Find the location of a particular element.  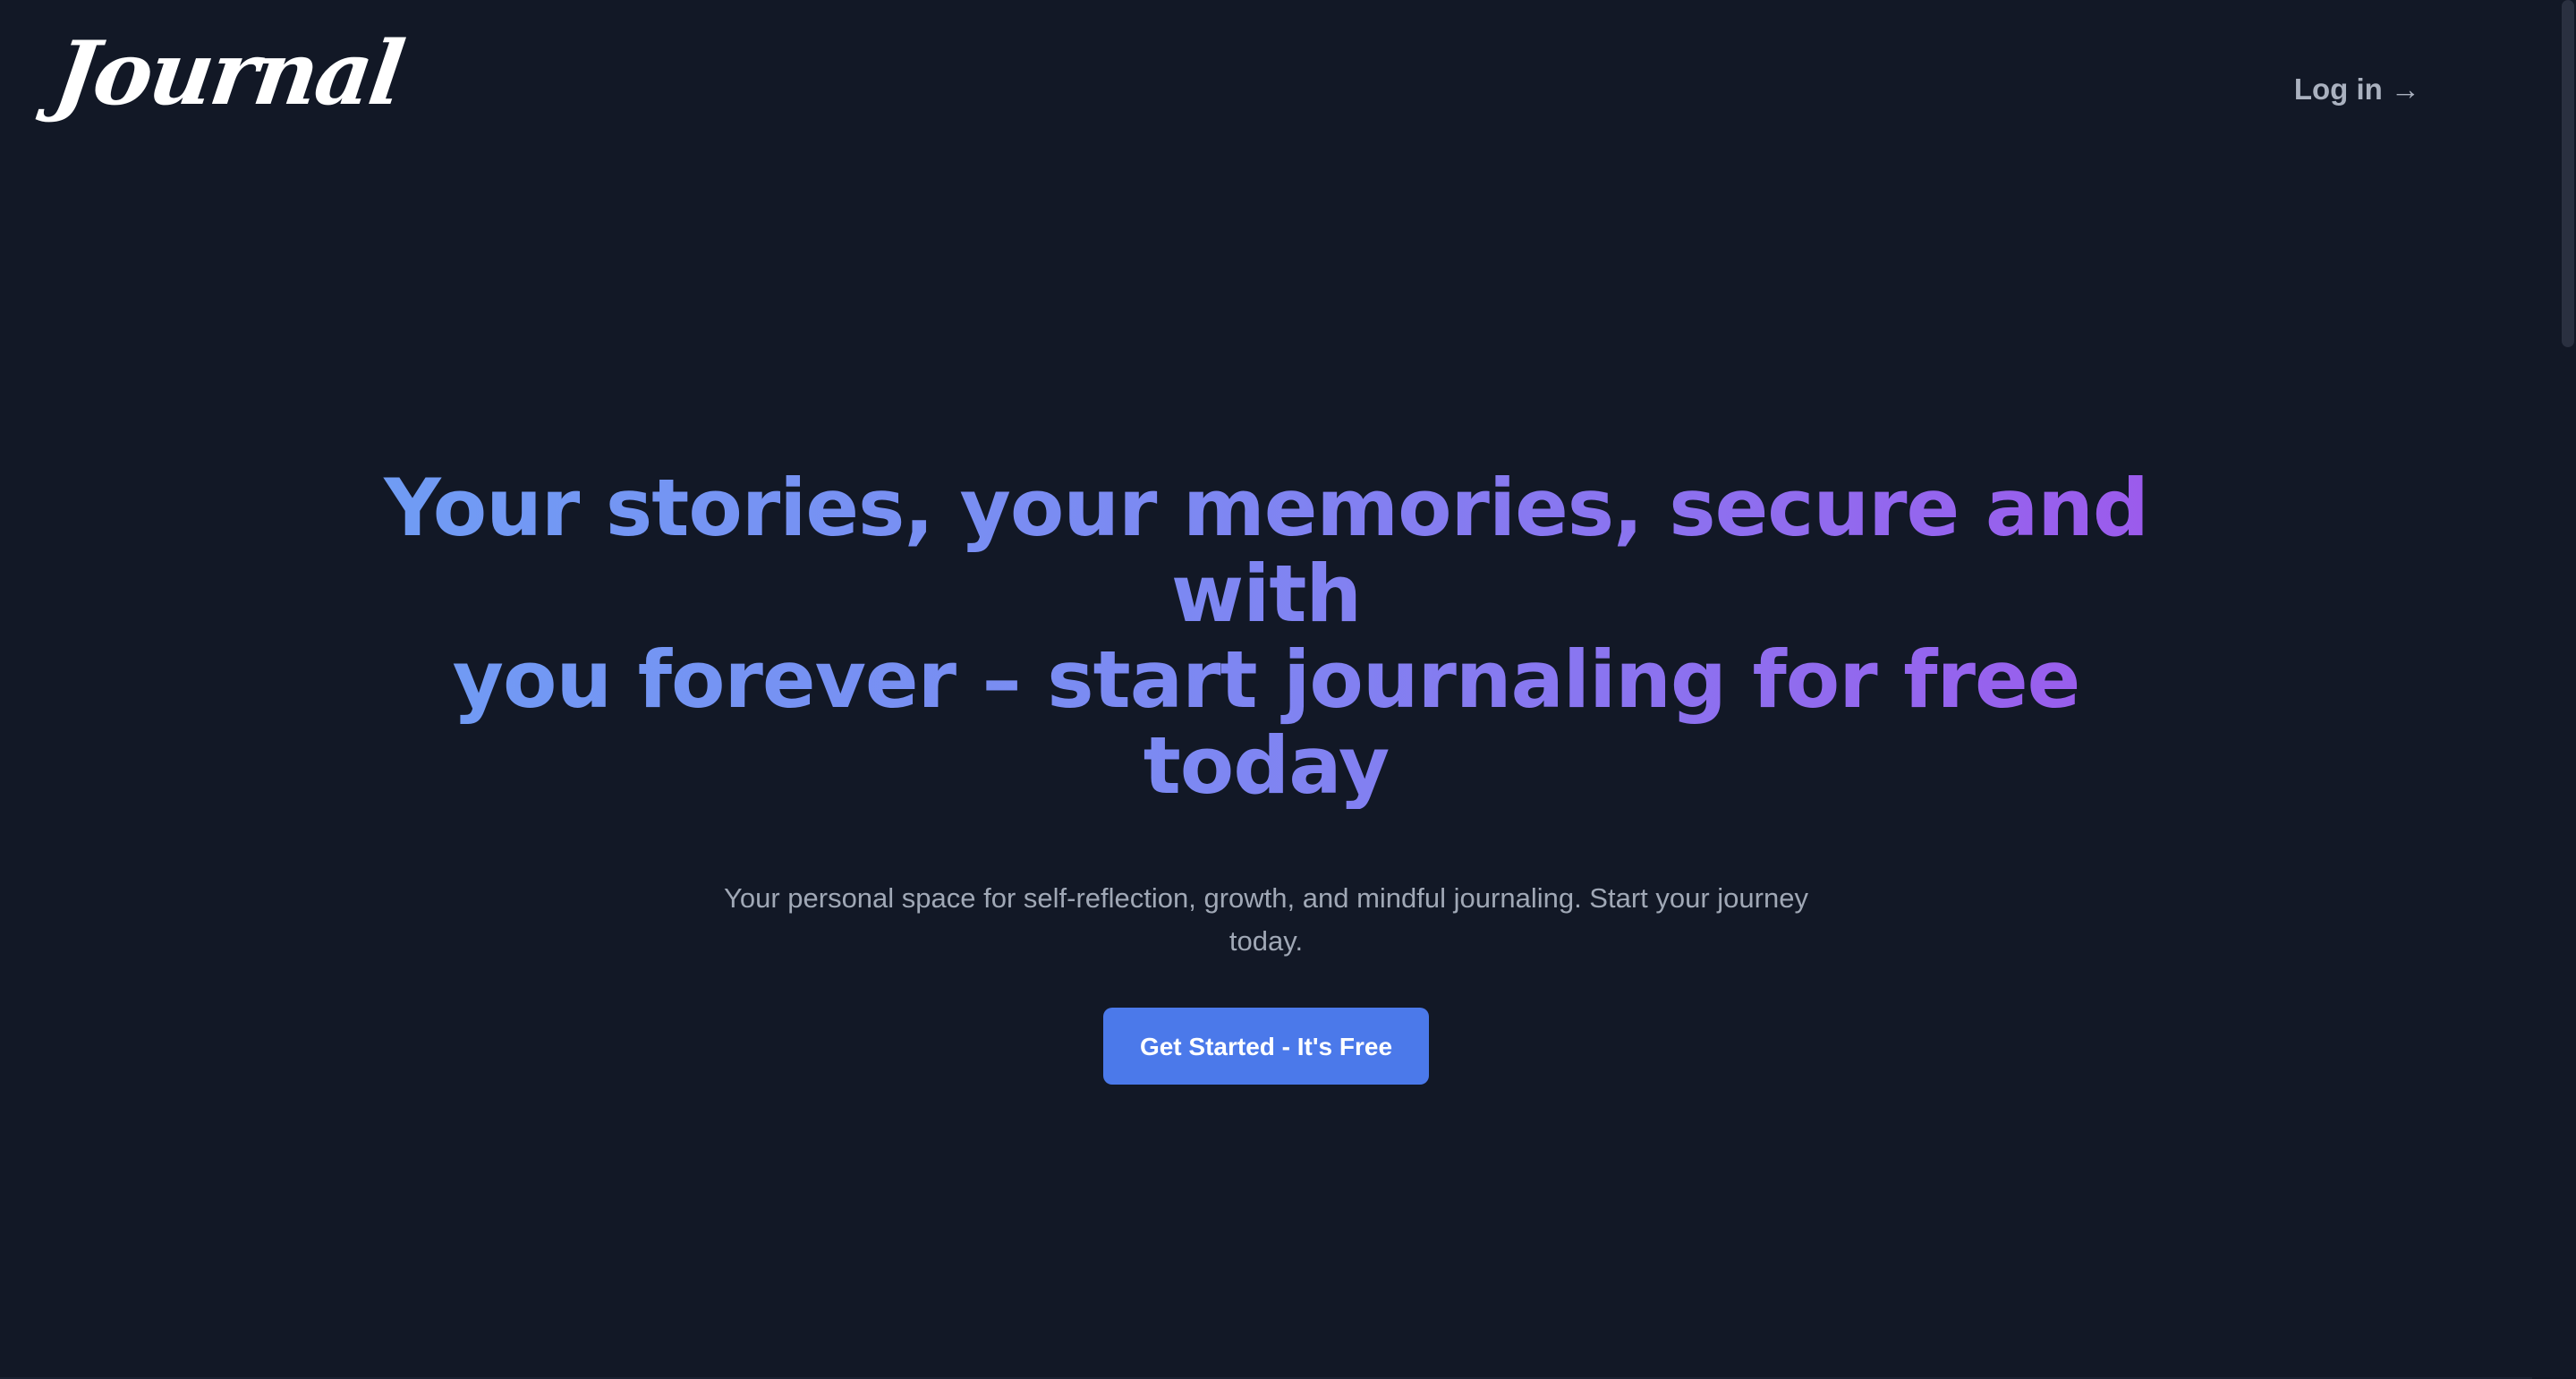

journal-logo: Journal is located at coordinates (228, 73).